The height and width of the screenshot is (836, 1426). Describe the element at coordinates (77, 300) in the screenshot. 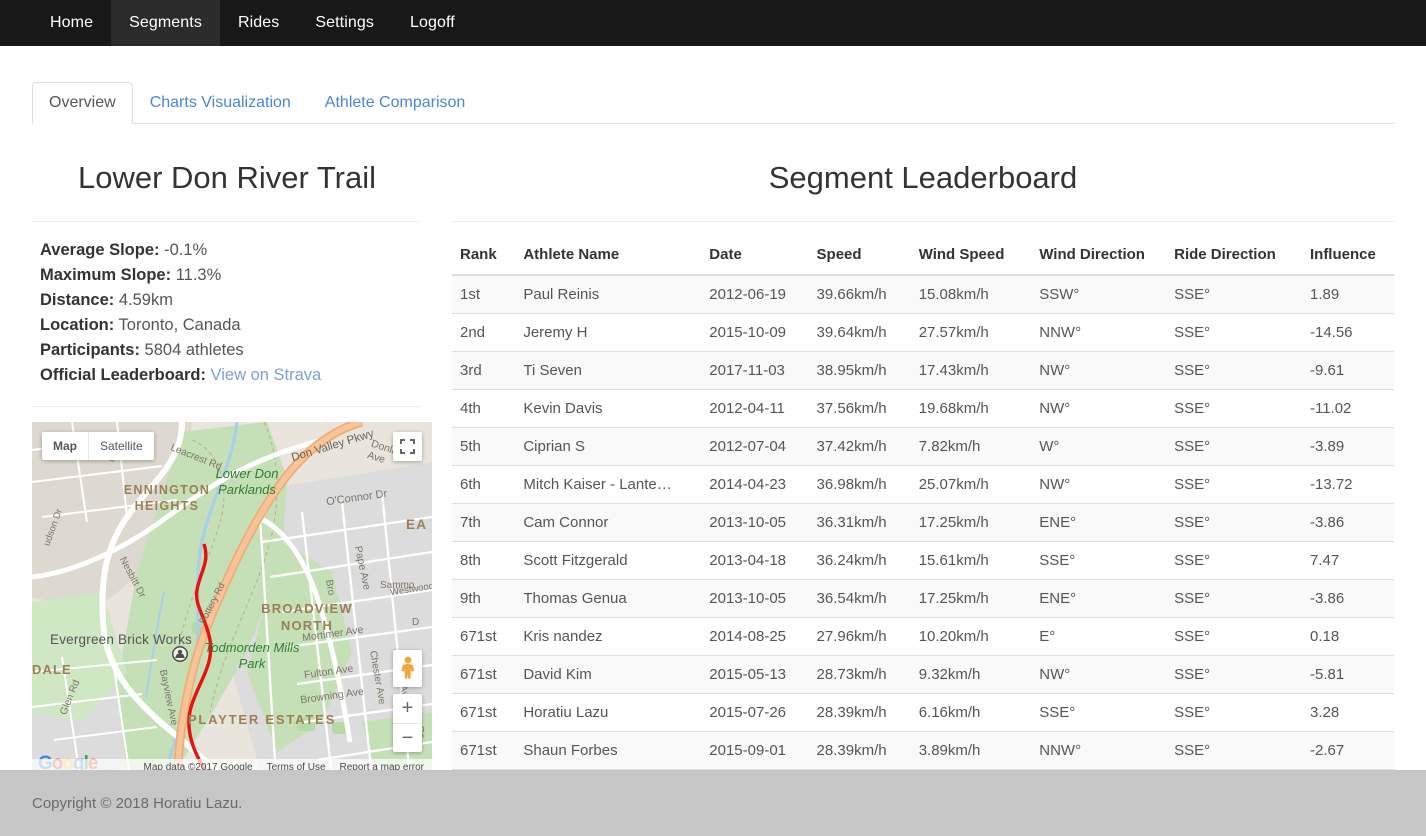

I see `fact-label: Distance:` at that location.